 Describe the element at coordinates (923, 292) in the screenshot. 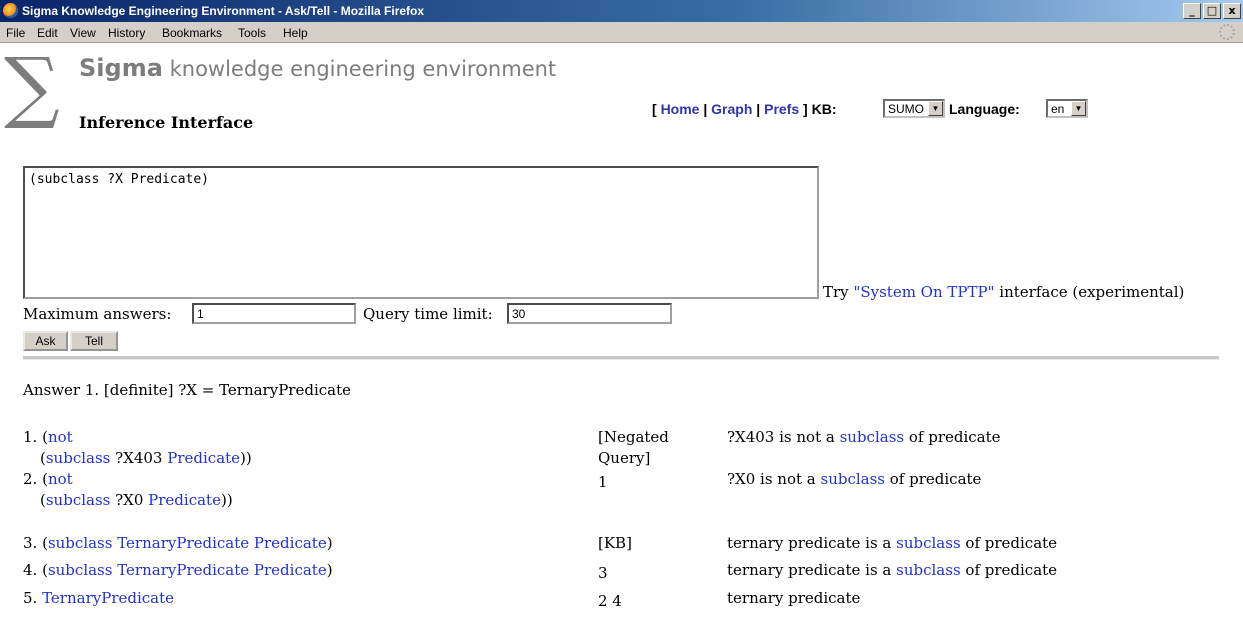

I see `tptp-link: "System On TPTP"` at that location.